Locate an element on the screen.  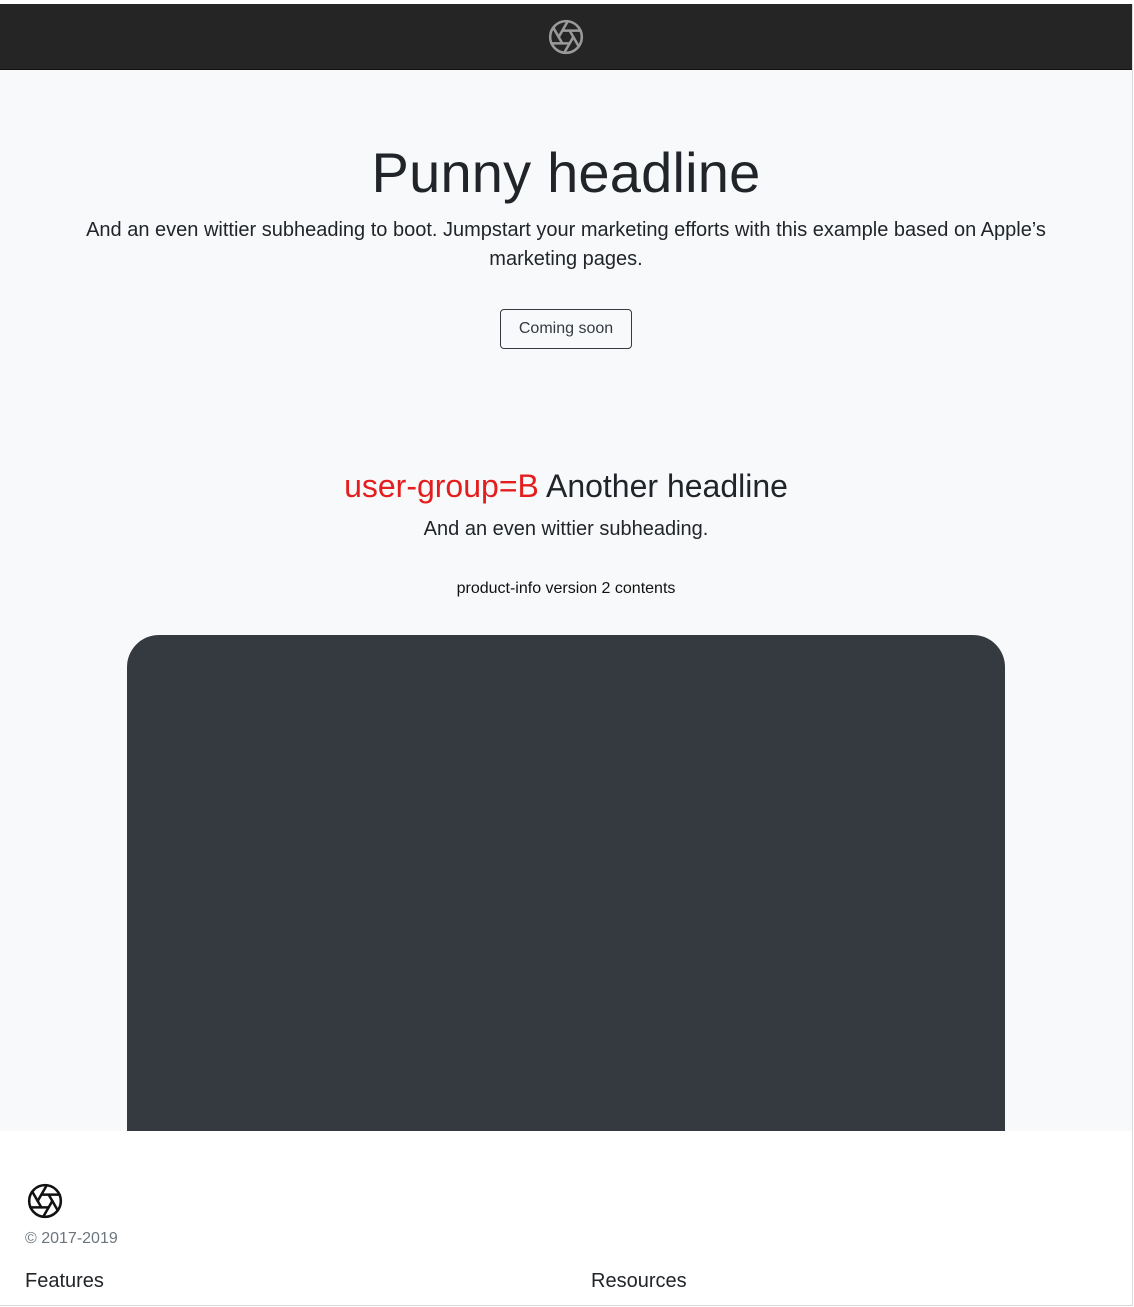
hero-title: Punny headline is located at coordinates (566, 172).